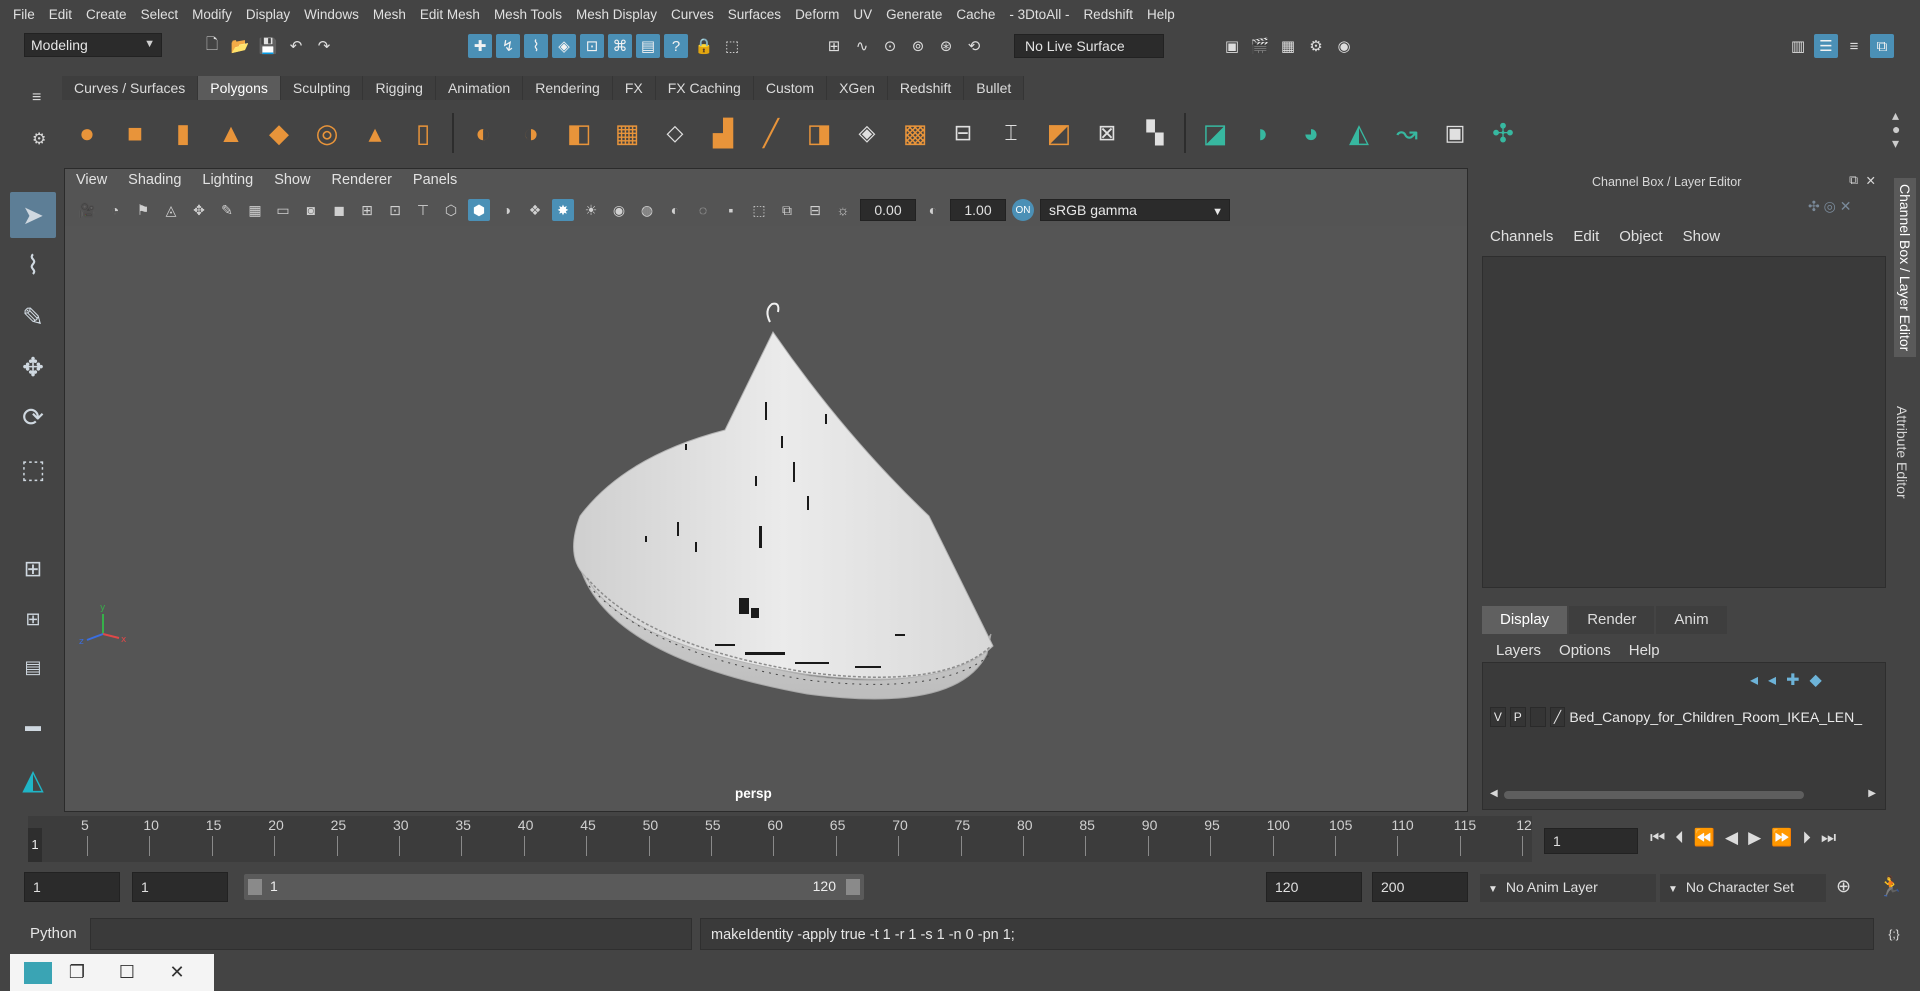 This screenshot has height=991, width=1920. What do you see at coordinates (732, 46) in the screenshot?
I see `highlight-select-icon: ⬚` at bounding box center [732, 46].